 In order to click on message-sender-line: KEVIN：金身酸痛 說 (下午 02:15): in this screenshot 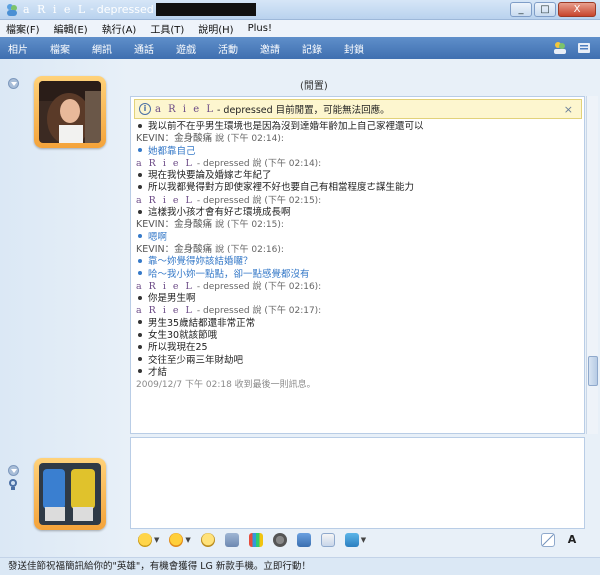, I will do `click(356, 225)`.